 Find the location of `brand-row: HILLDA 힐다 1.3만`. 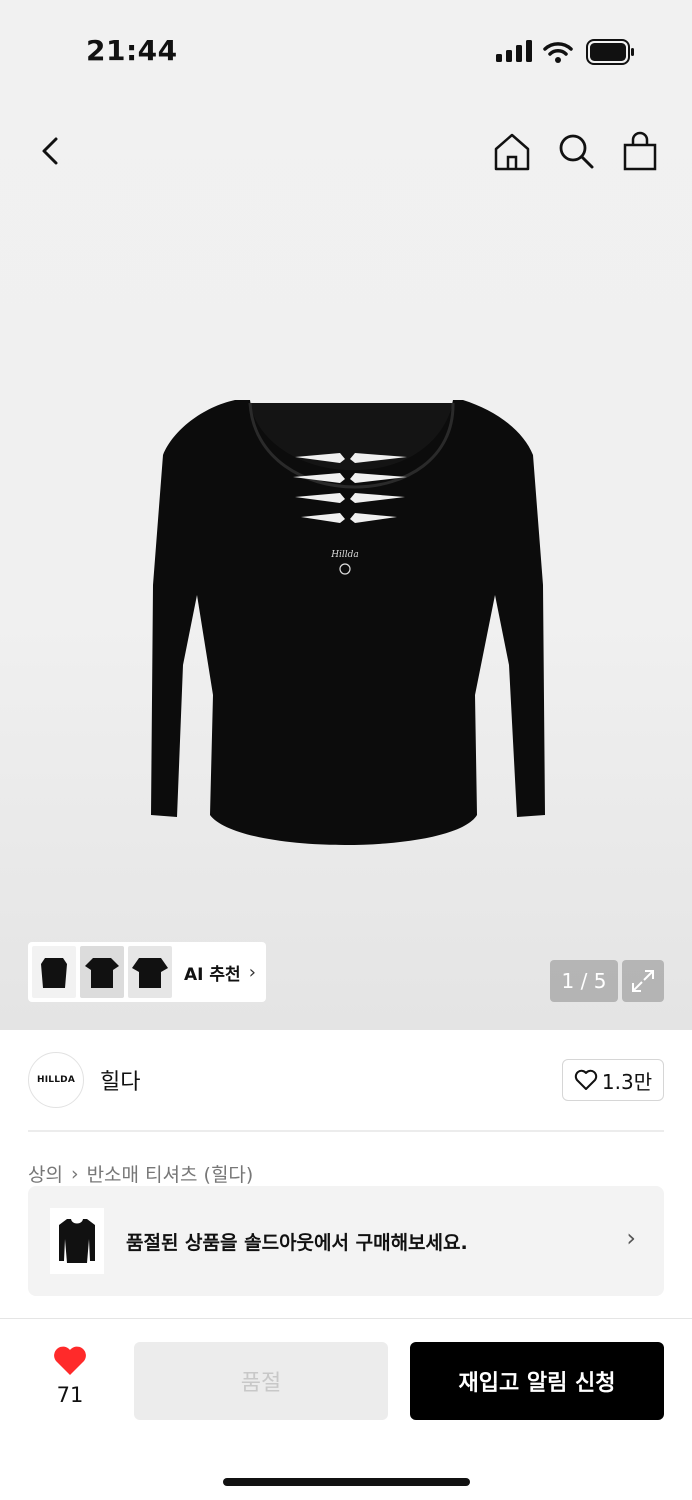

brand-row: HILLDA 힐다 1.3만 is located at coordinates (346, 1080).